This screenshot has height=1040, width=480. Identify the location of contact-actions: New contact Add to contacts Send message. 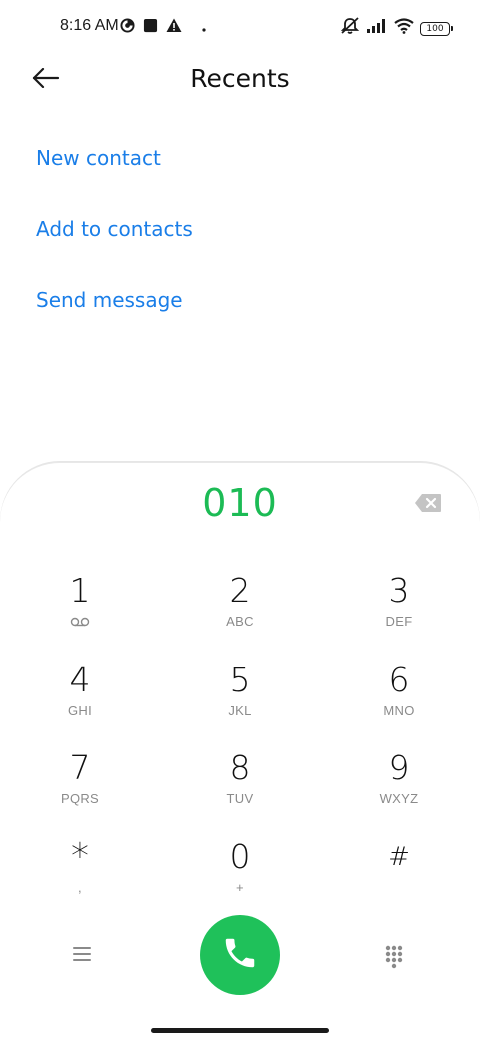
(114, 242).